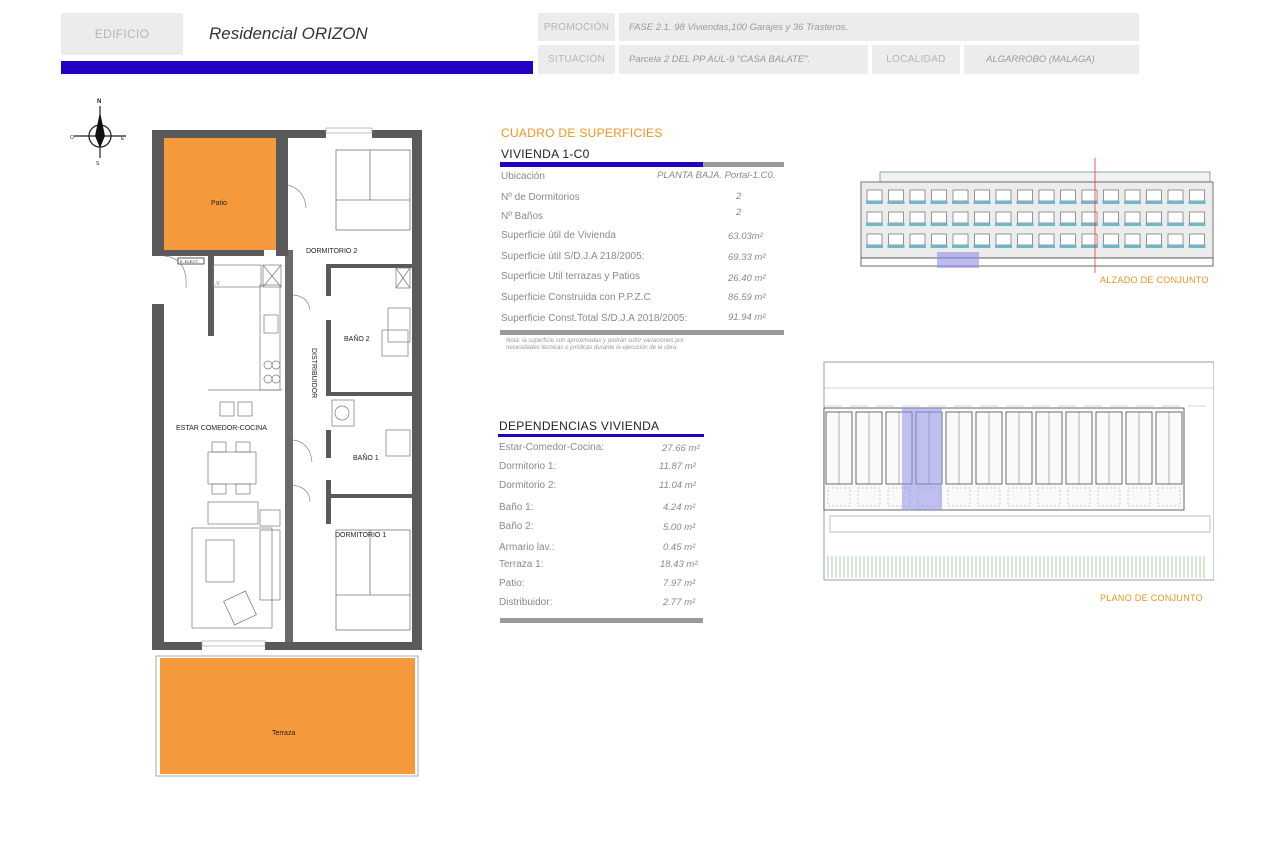  What do you see at coordinates (526, 602) in the screenshot?
I see `dep-row-label: Distribuidor:` at bounding box center [526, 602].